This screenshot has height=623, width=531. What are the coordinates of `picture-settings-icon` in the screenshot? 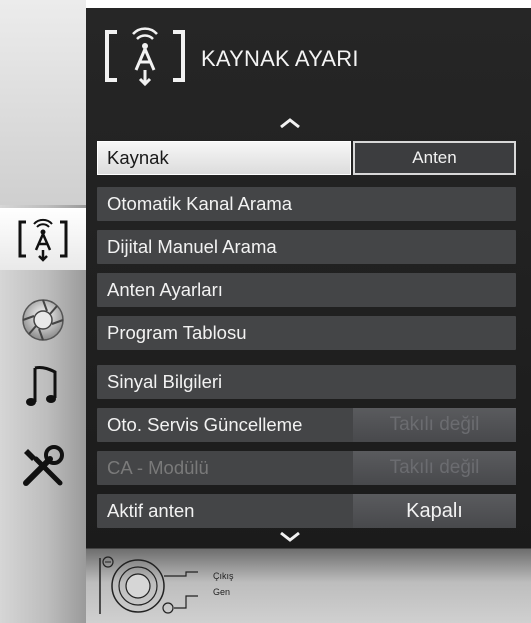 It's located at (43, 320).